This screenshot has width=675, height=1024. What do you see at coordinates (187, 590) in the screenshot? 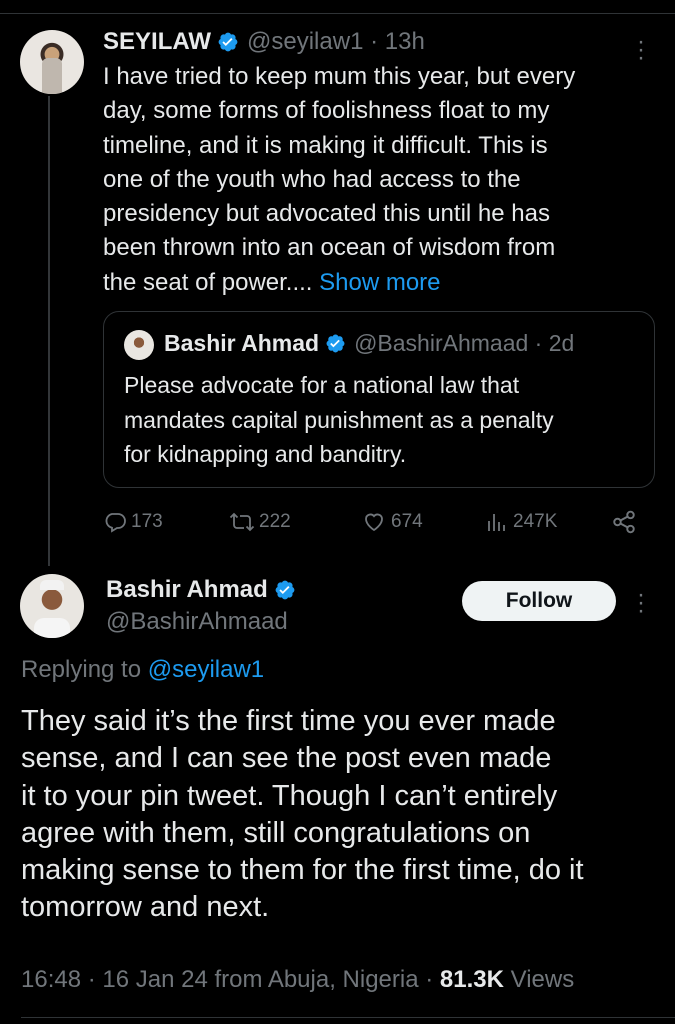
I see `reply-author-name: Bashir Ahmad` at bounding box center [187, 590].